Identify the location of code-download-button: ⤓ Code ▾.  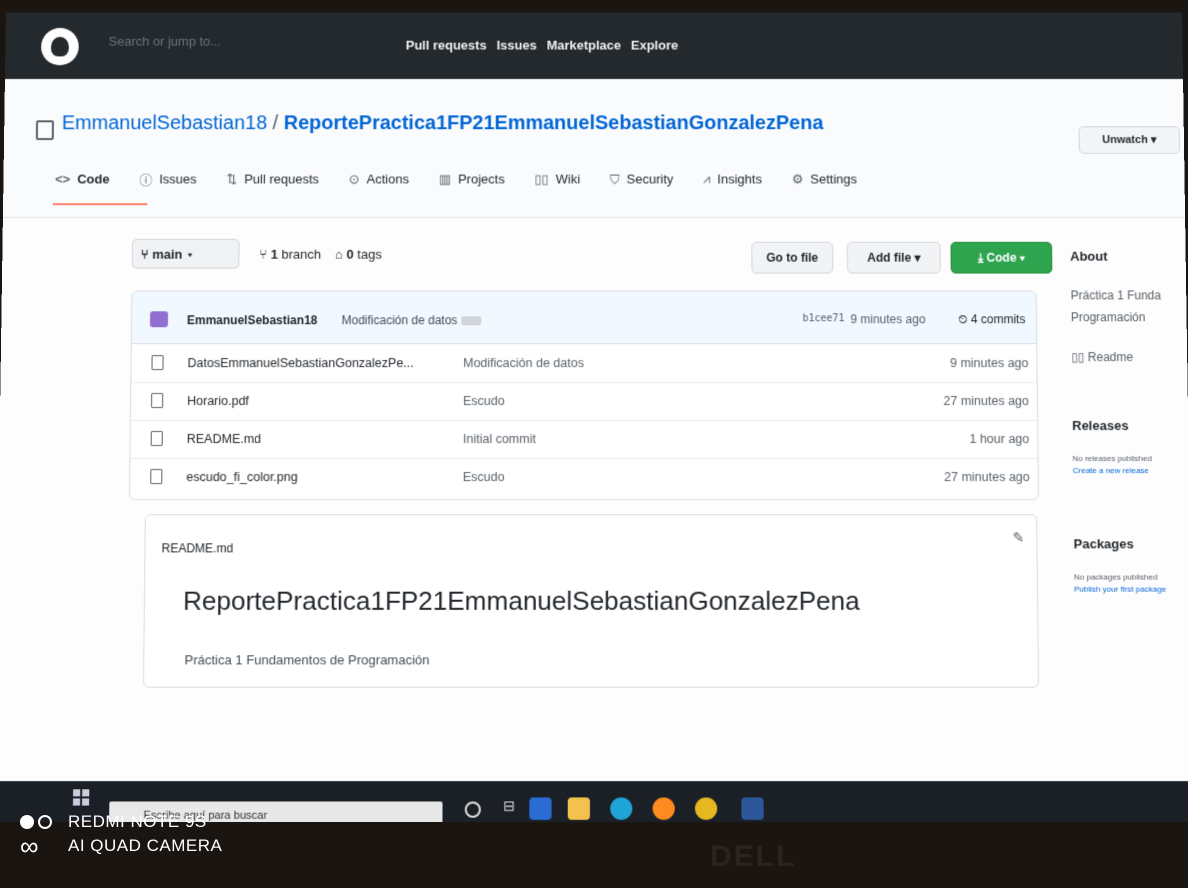
(1001, 257).